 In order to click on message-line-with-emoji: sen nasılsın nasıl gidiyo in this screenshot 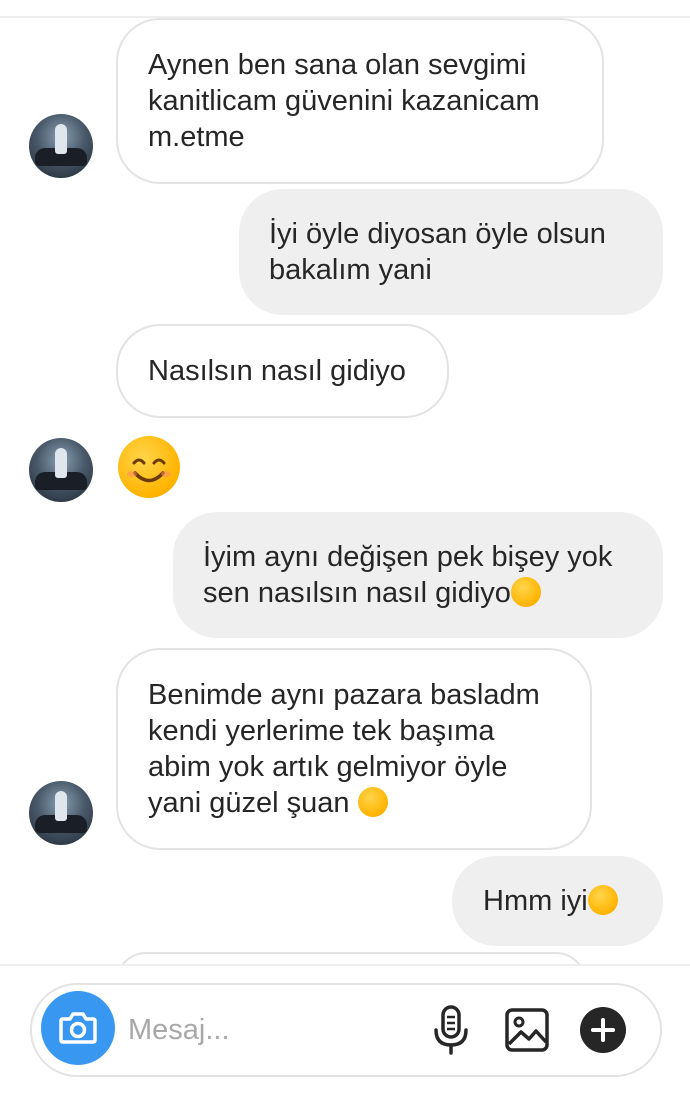, I will do `click(418, 593)`.